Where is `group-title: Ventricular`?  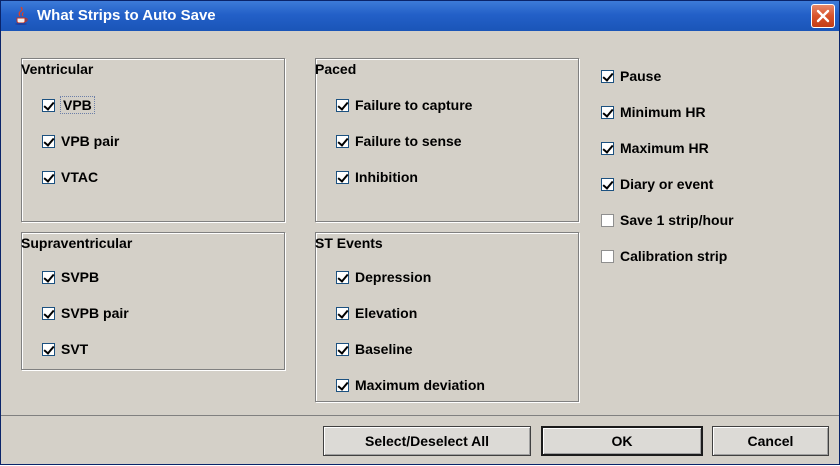
group-title: Ventricular is located at coordinates (57, 69).